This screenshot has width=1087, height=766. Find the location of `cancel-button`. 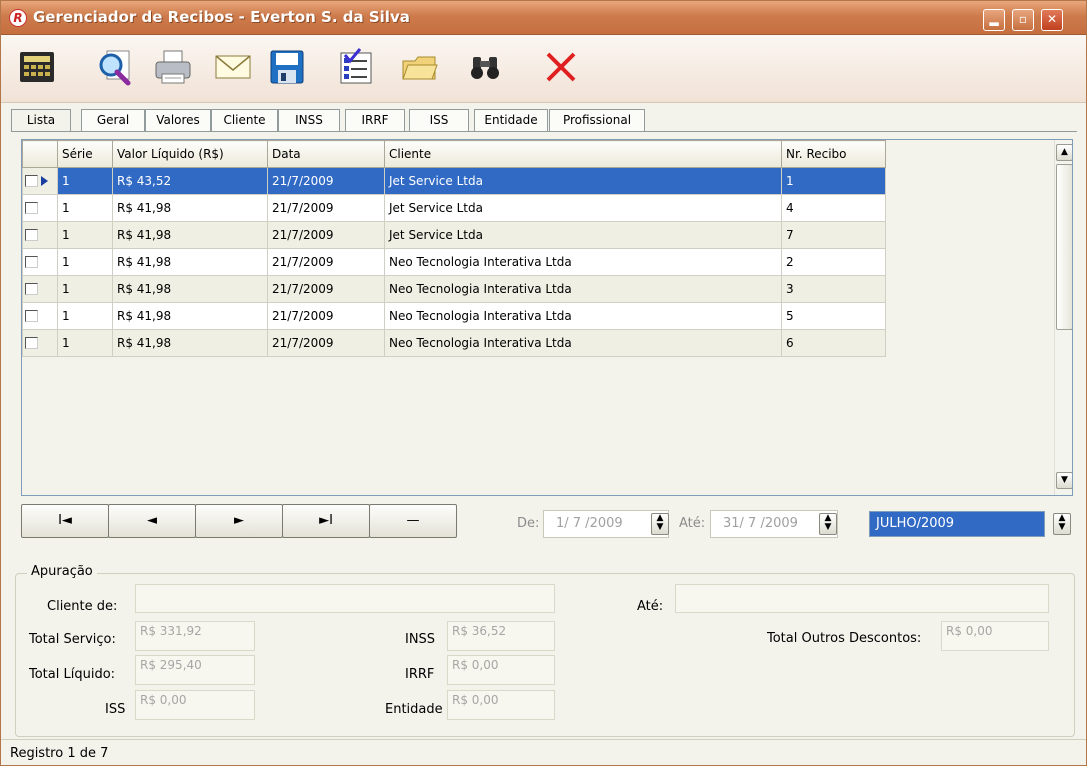

cancel-button is located at coordinates (561, 67).